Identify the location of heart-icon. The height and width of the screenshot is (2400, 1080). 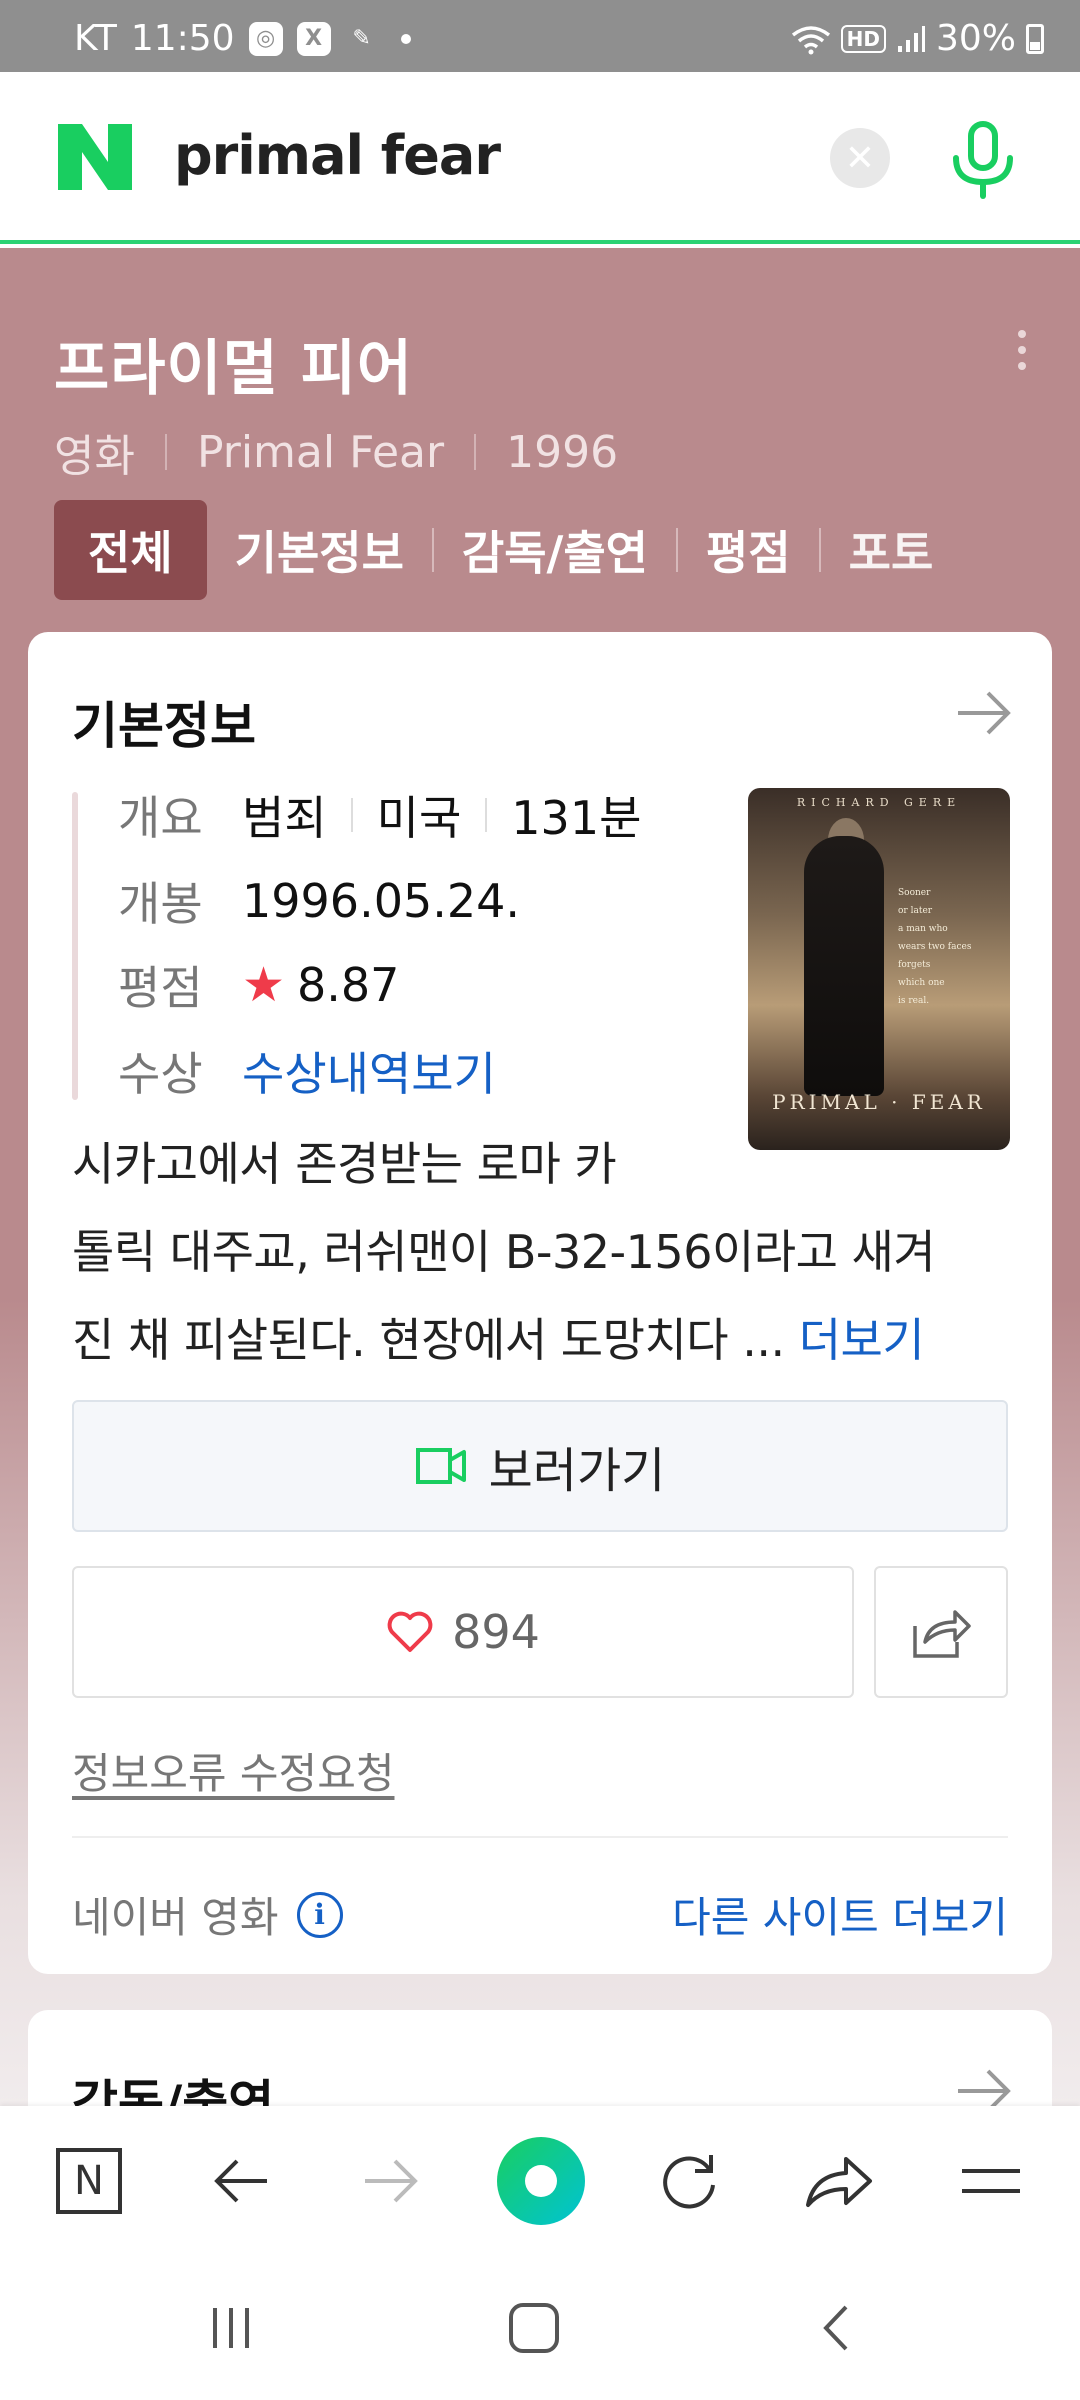
(410, 1631).